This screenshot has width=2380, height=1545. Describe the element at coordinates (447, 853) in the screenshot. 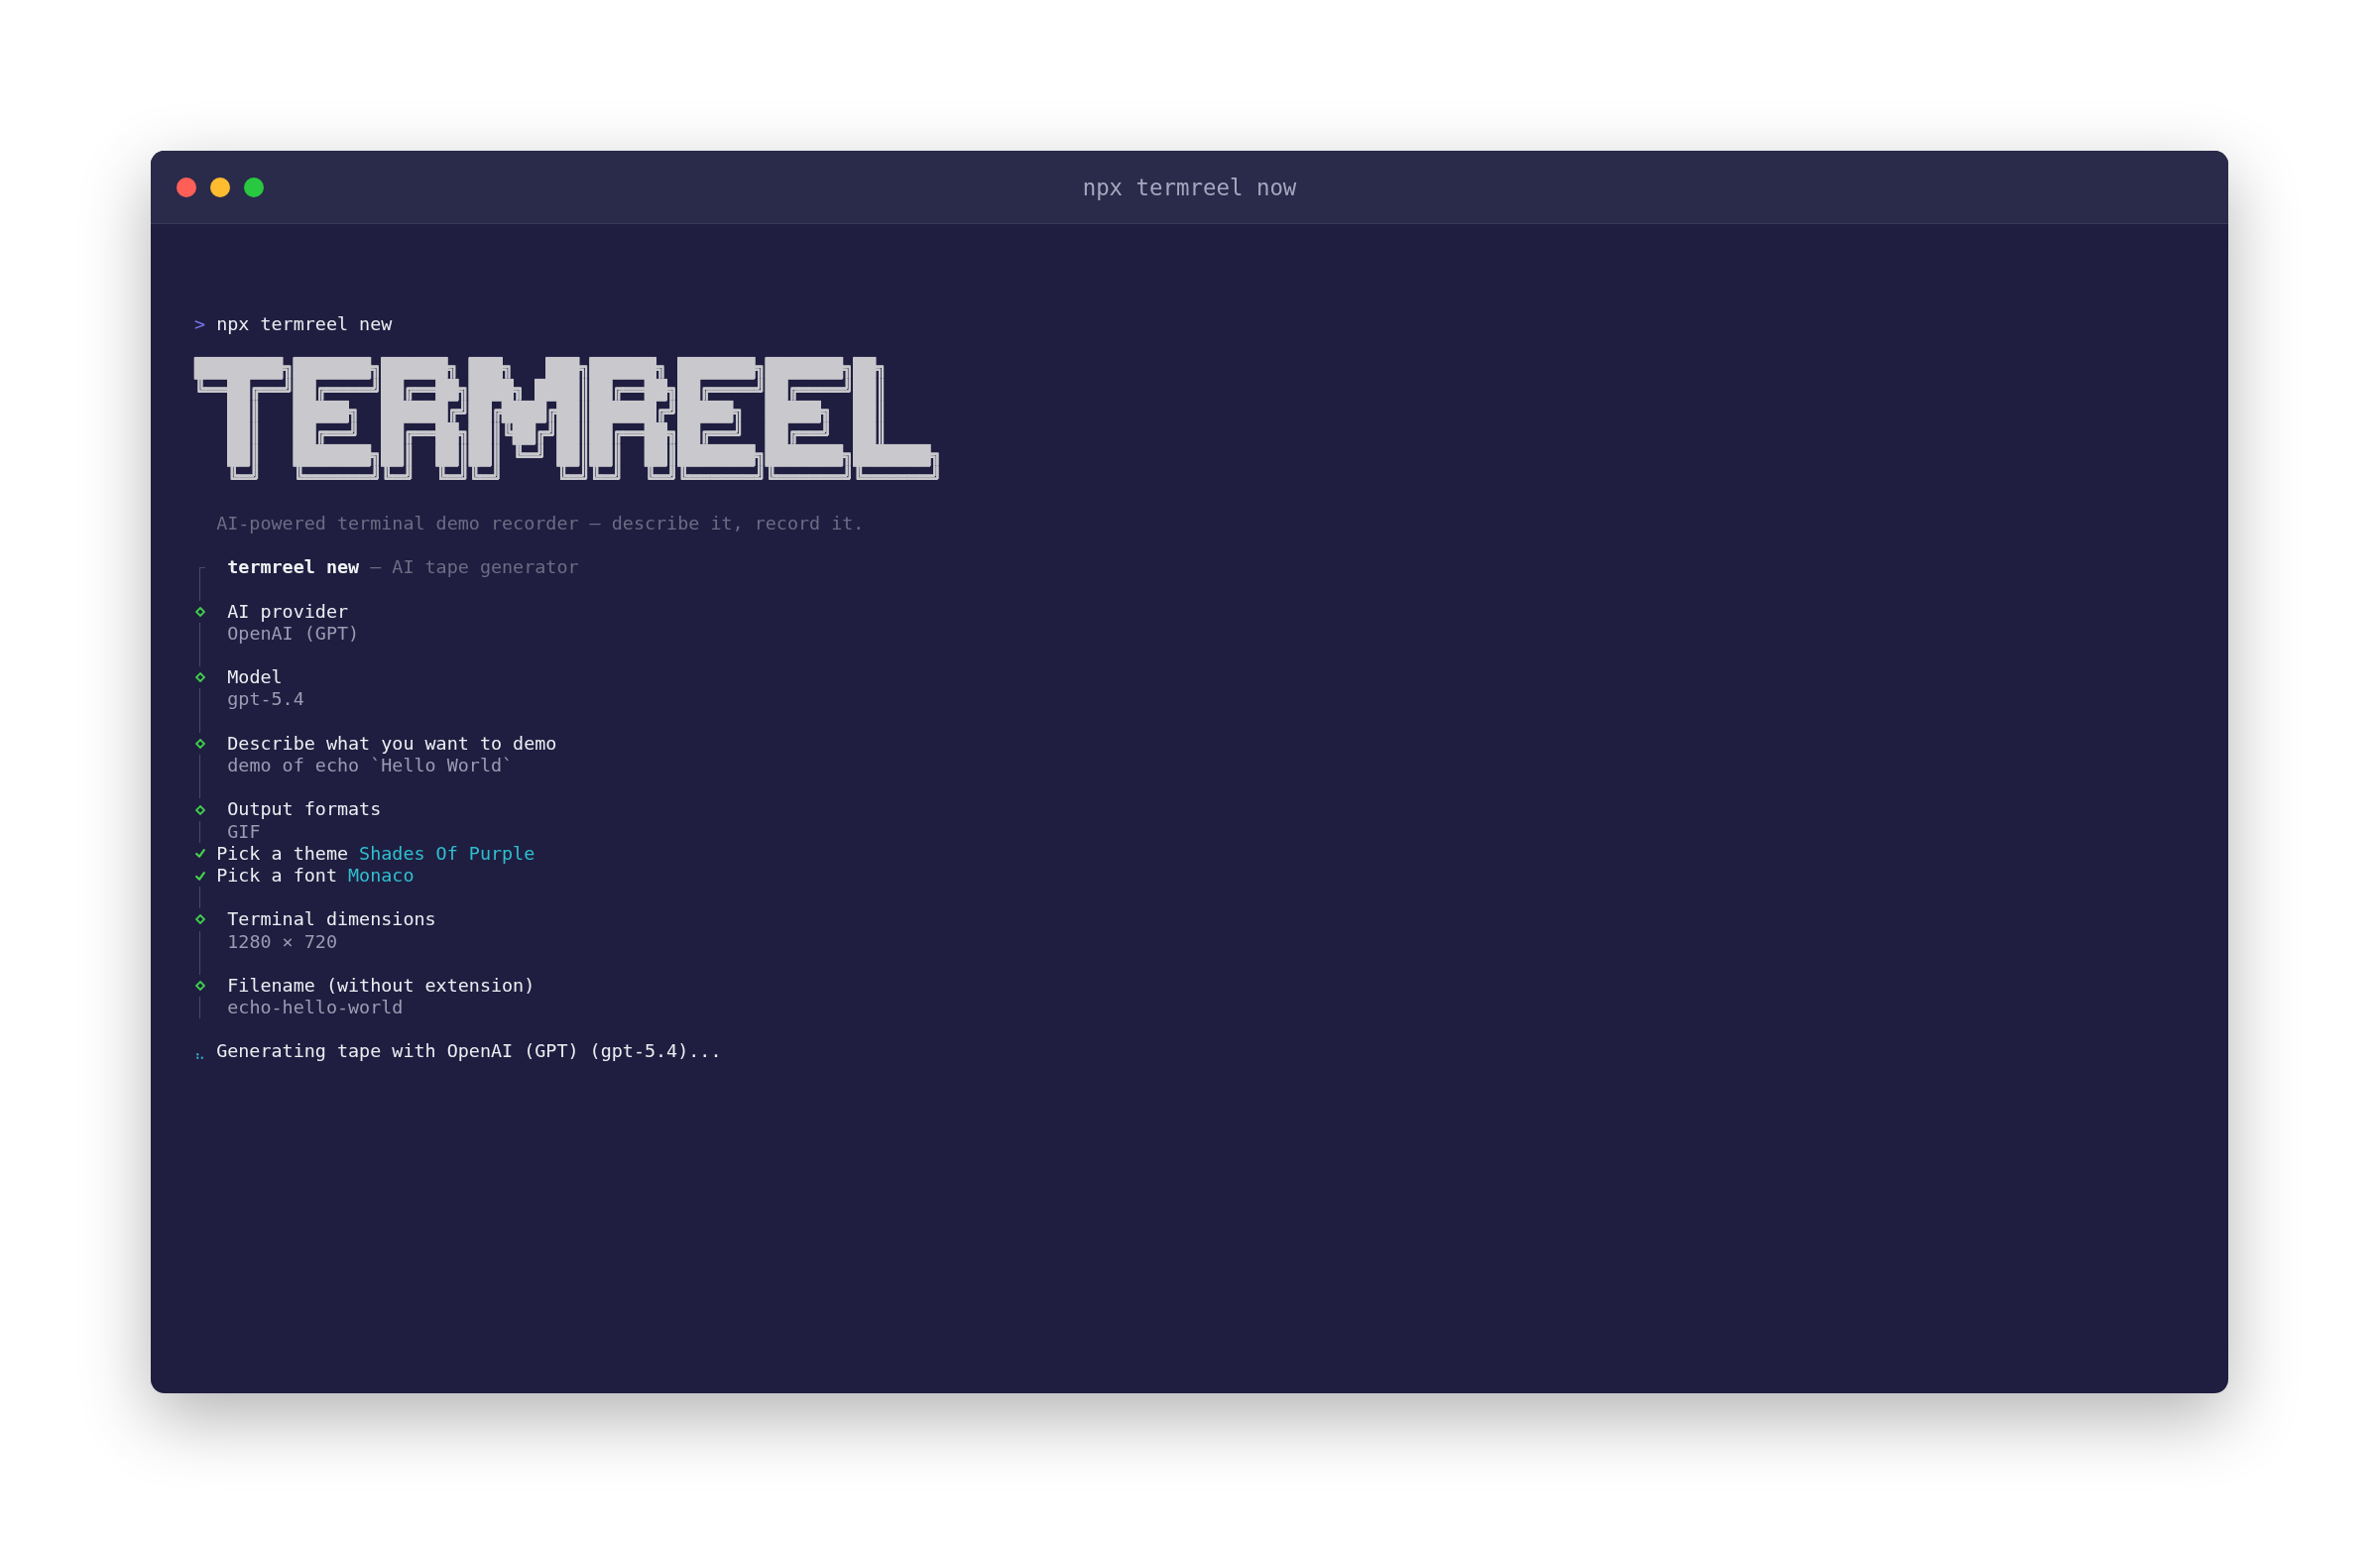

I see `step-value: Shades Of Purple` at that location.